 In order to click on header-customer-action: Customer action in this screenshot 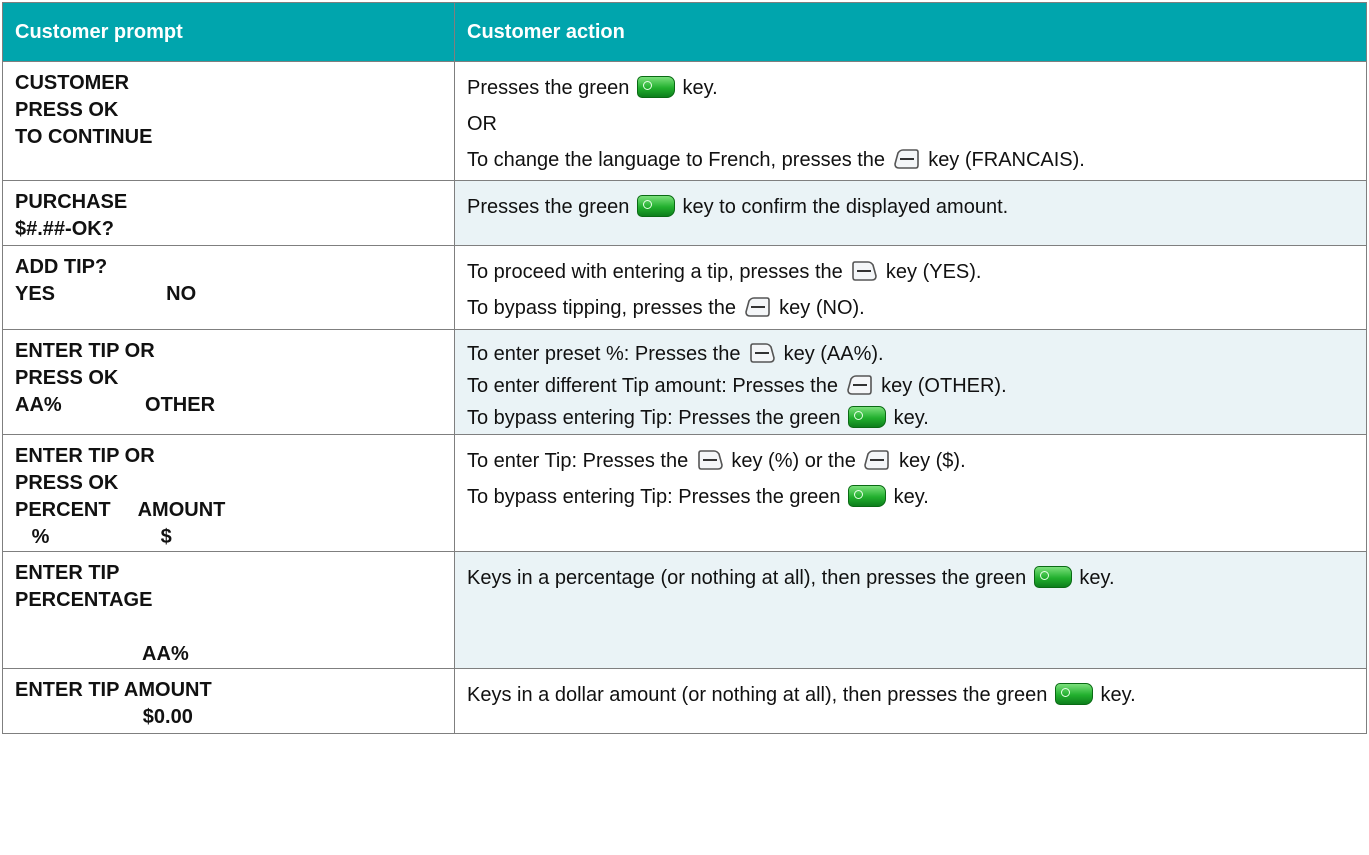, I will do `click(910, 32)`.